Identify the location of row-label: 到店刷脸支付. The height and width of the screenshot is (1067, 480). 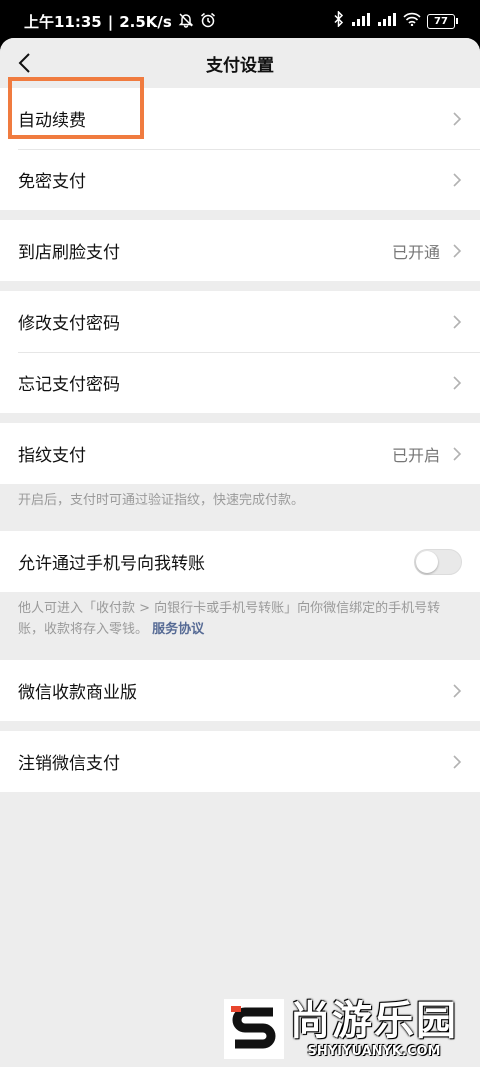
(69, 253).